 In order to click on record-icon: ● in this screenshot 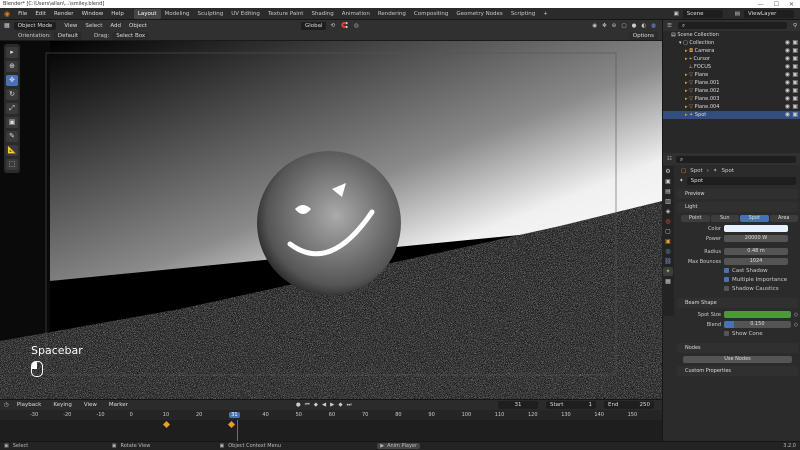, I will do `click(298, 405)`.